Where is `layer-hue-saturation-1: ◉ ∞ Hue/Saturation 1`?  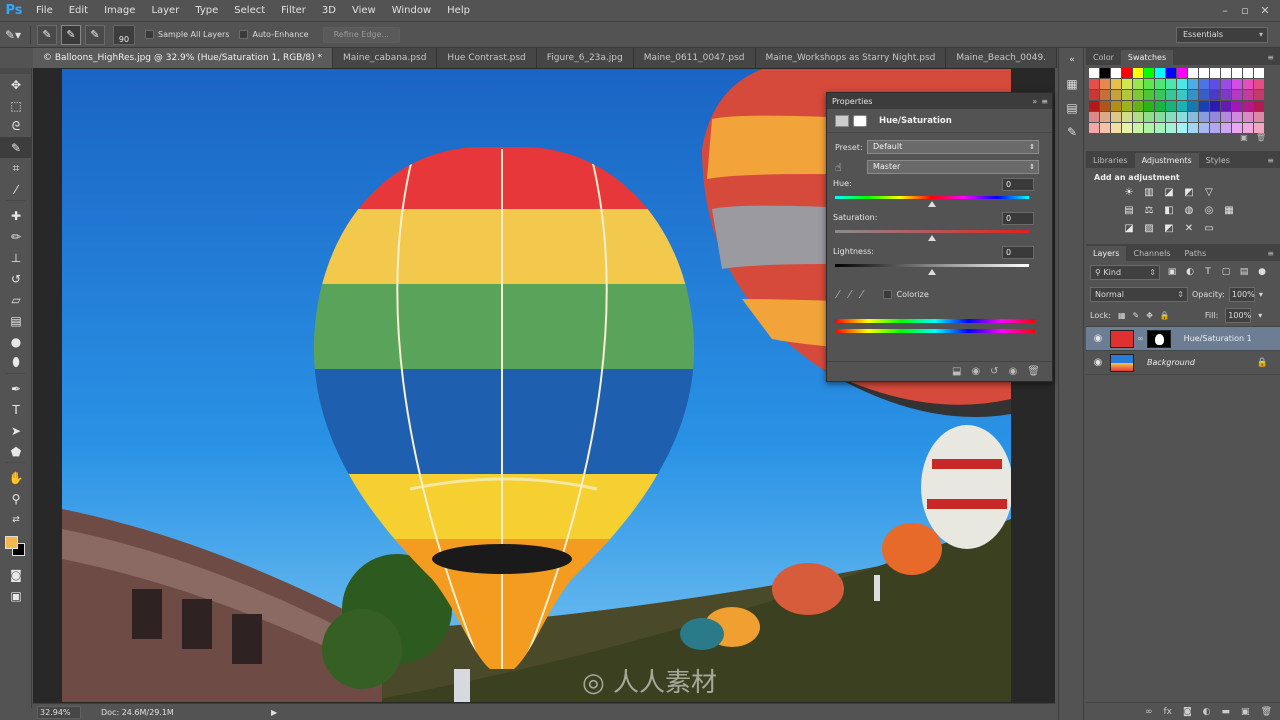 layer-hue-saturation-1: ◉ ∞ Hue/Saturation 1 is located at coordinates (1183, 339).